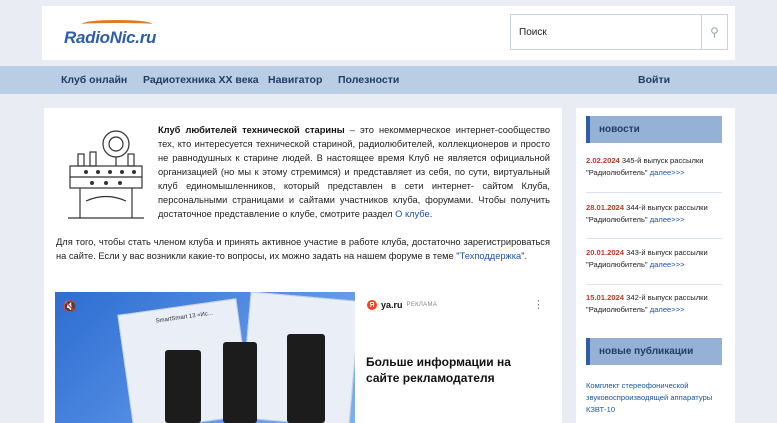 Image resolution: width=777 pixels, height=423 pixels. I want to click on club-intro-title: Клуб любителей технической старины, so click(251, 130).